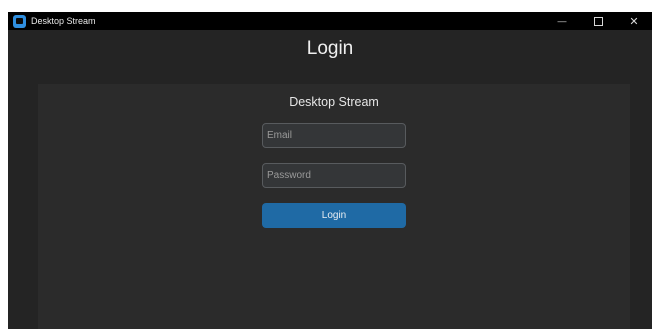 The height and width of the screenshot is (329, 652). Describe the element at coordinates (334, 175) in the screenshot. I see `password-field` at that location.